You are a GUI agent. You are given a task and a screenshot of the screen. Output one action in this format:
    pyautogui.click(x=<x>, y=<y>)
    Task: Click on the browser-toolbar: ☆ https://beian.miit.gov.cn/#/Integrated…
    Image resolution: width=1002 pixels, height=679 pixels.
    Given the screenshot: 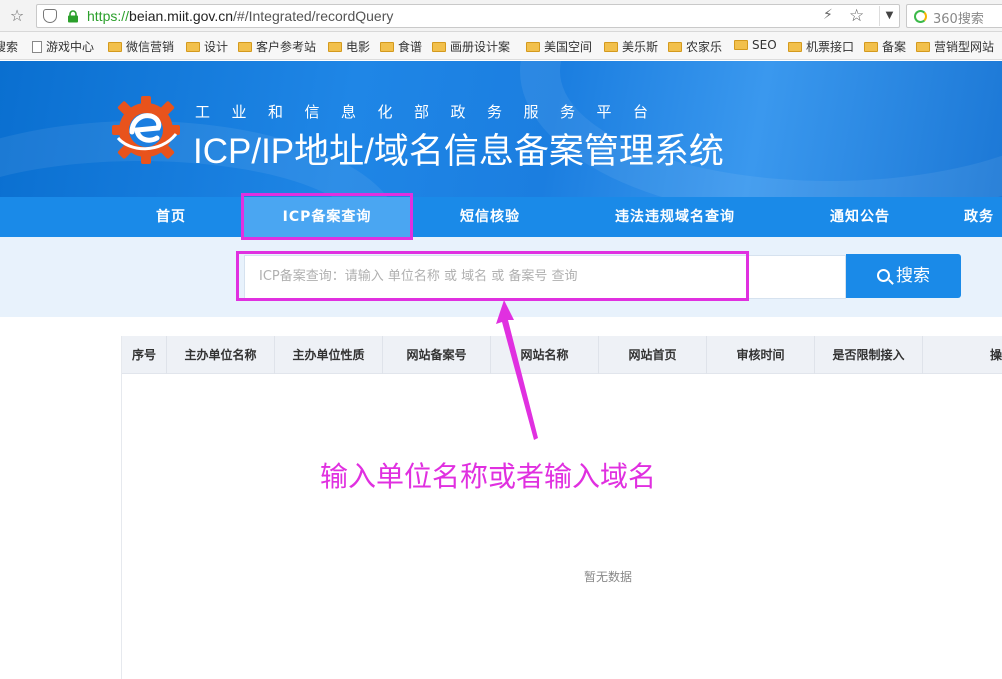 What is the action you would take?
    pyautogui.click(x=501, y=16)
    